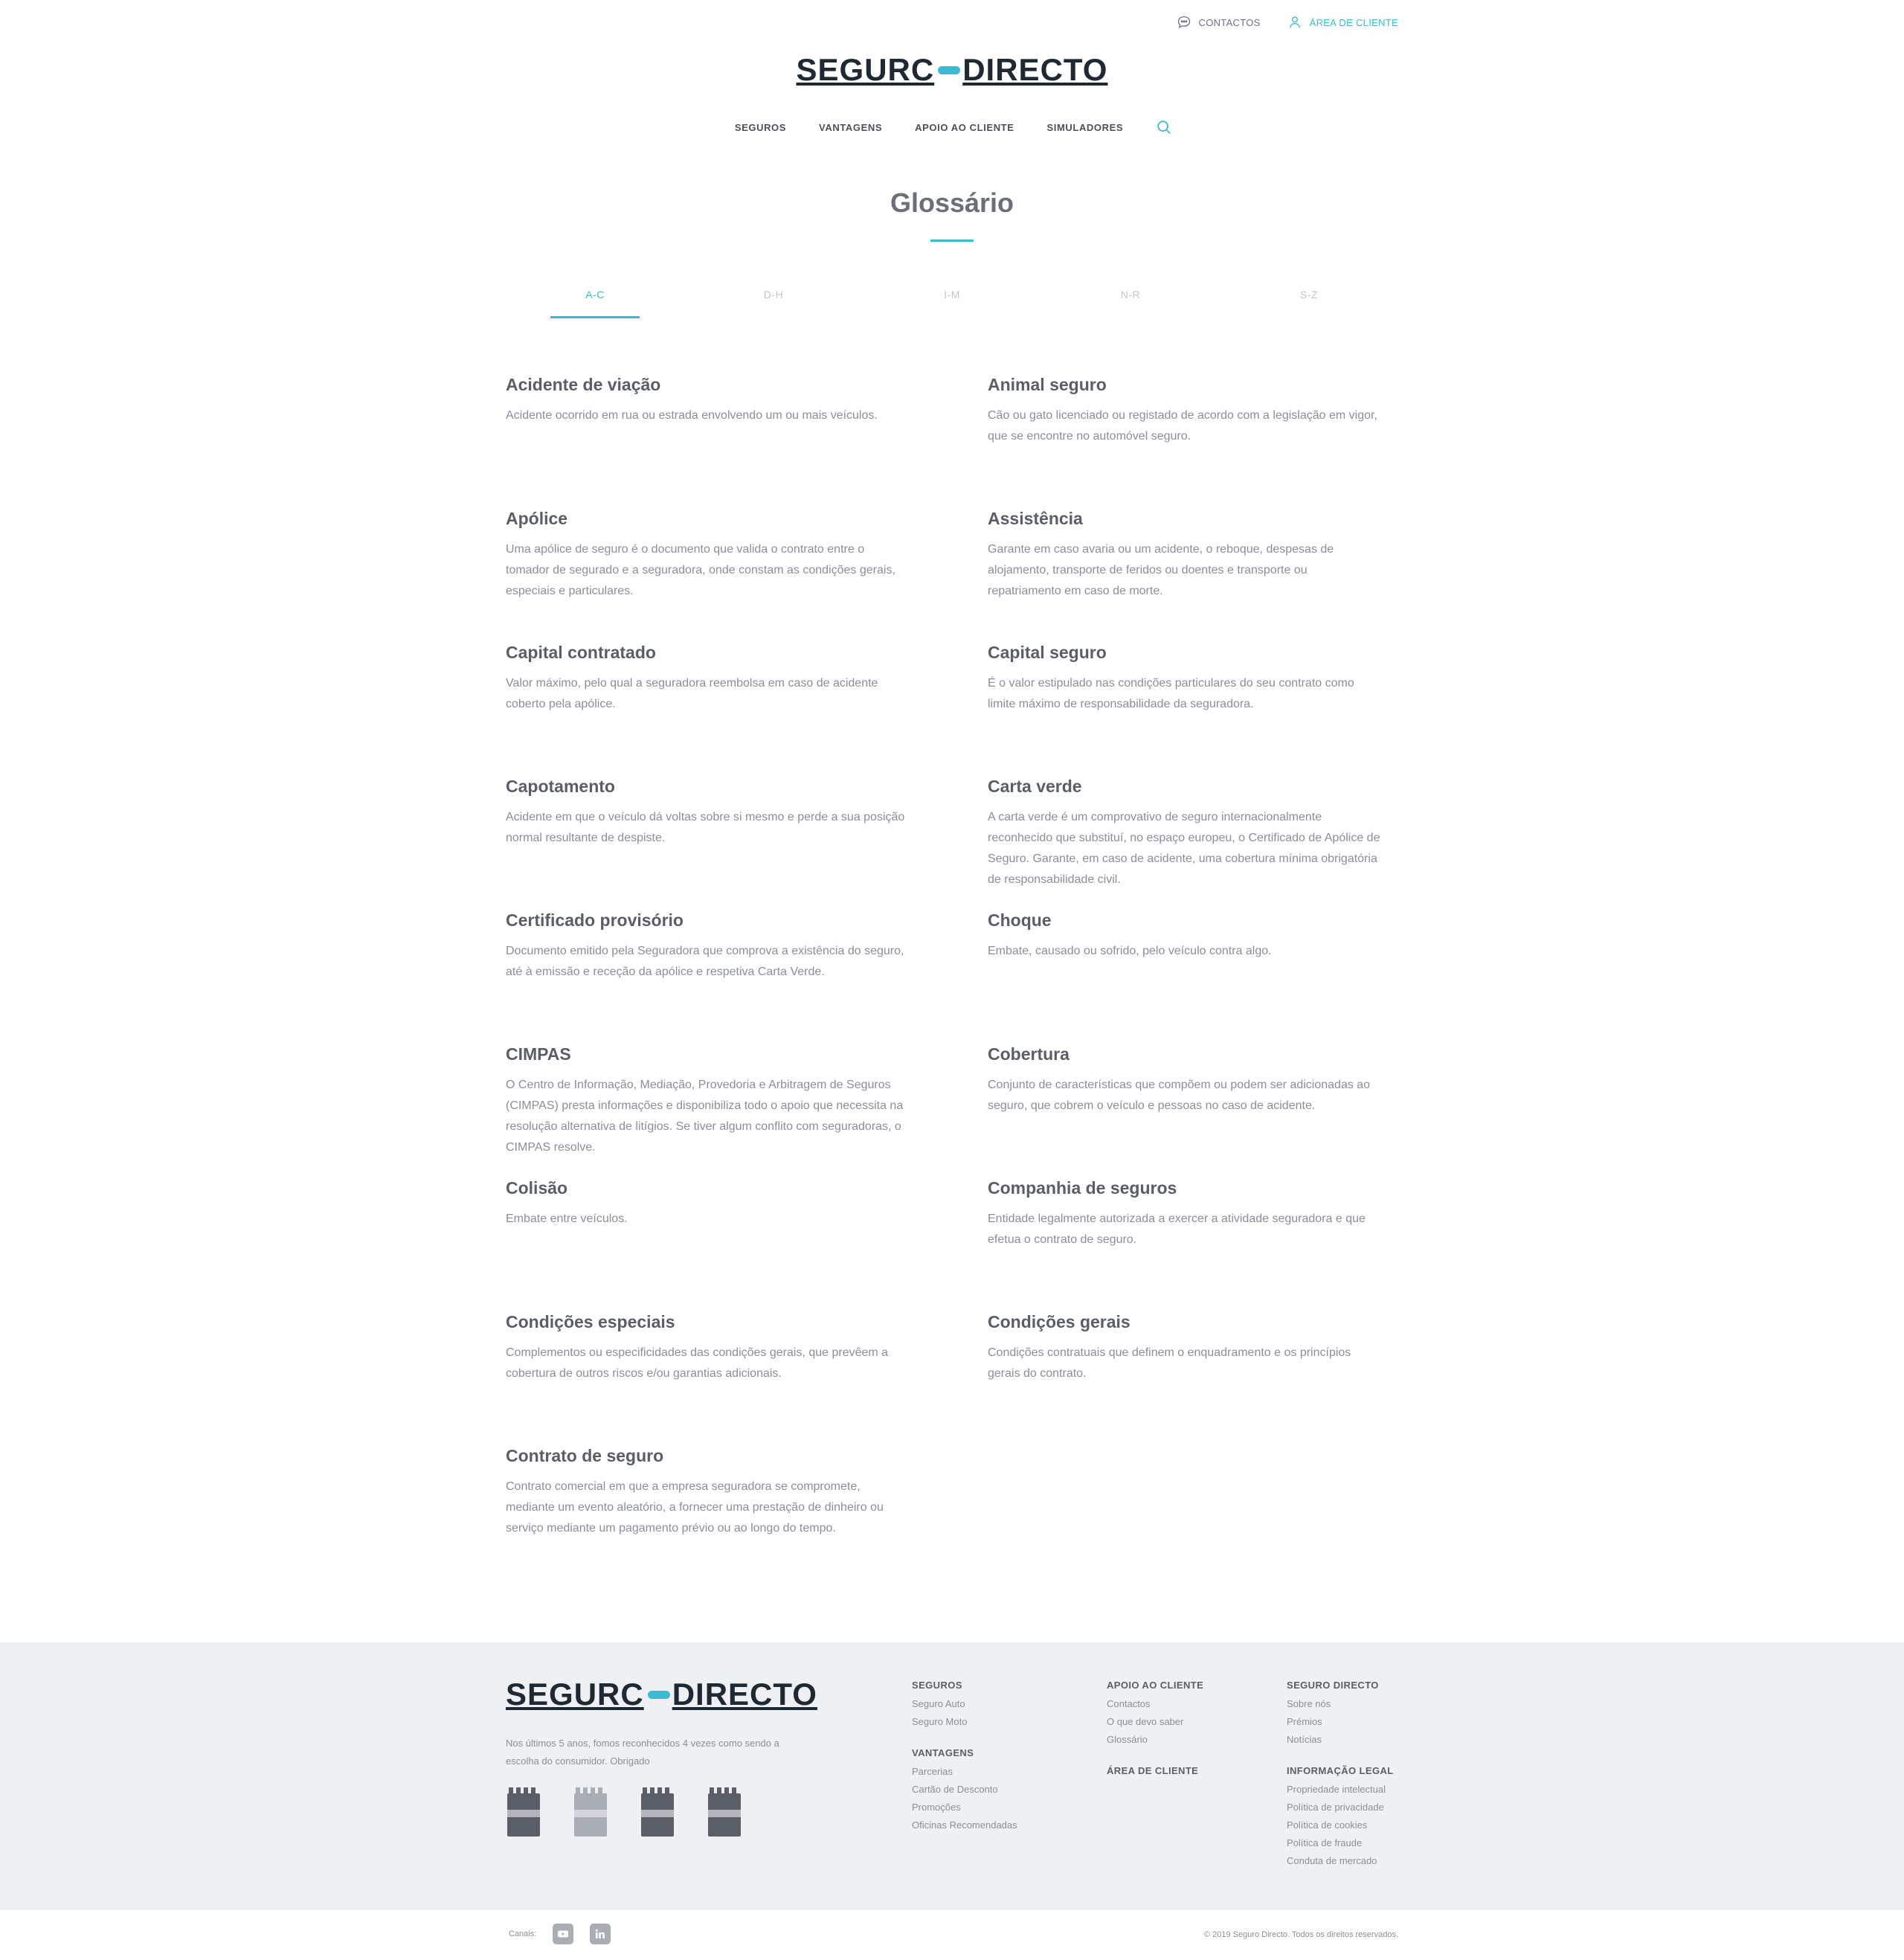 Image resolution: width=1904 pixels, height=1960 pixels. Describe the element at coordinates (1341, 1704) in the screenshot. I see `footer-link: Sobre nós` at that location.